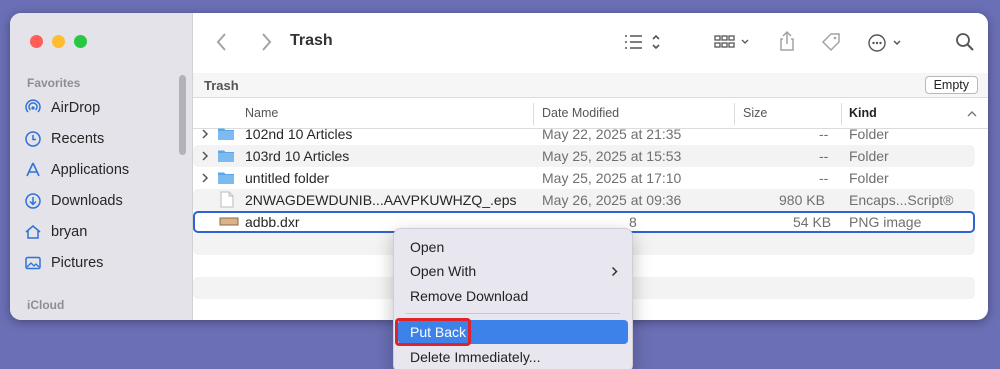 The height and width of the screenshot is (369, 1000). Describe the element at coordinates (812, 222) in the screenshot. I see `file-size: 54 KB` at that location.